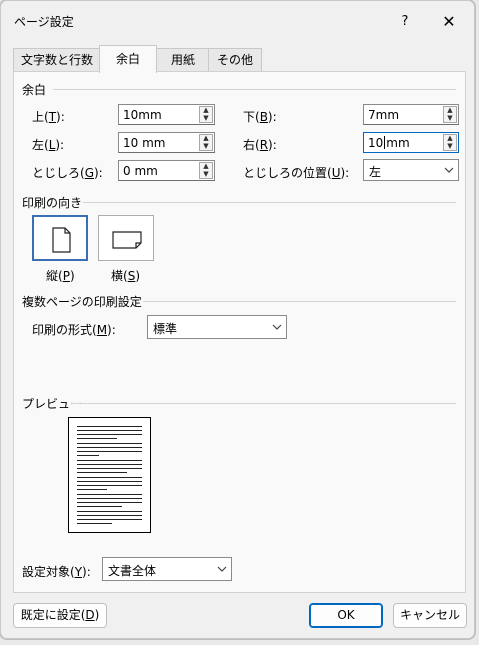  I want to click on apply-to-select: 文書全体, so click(167, 569).